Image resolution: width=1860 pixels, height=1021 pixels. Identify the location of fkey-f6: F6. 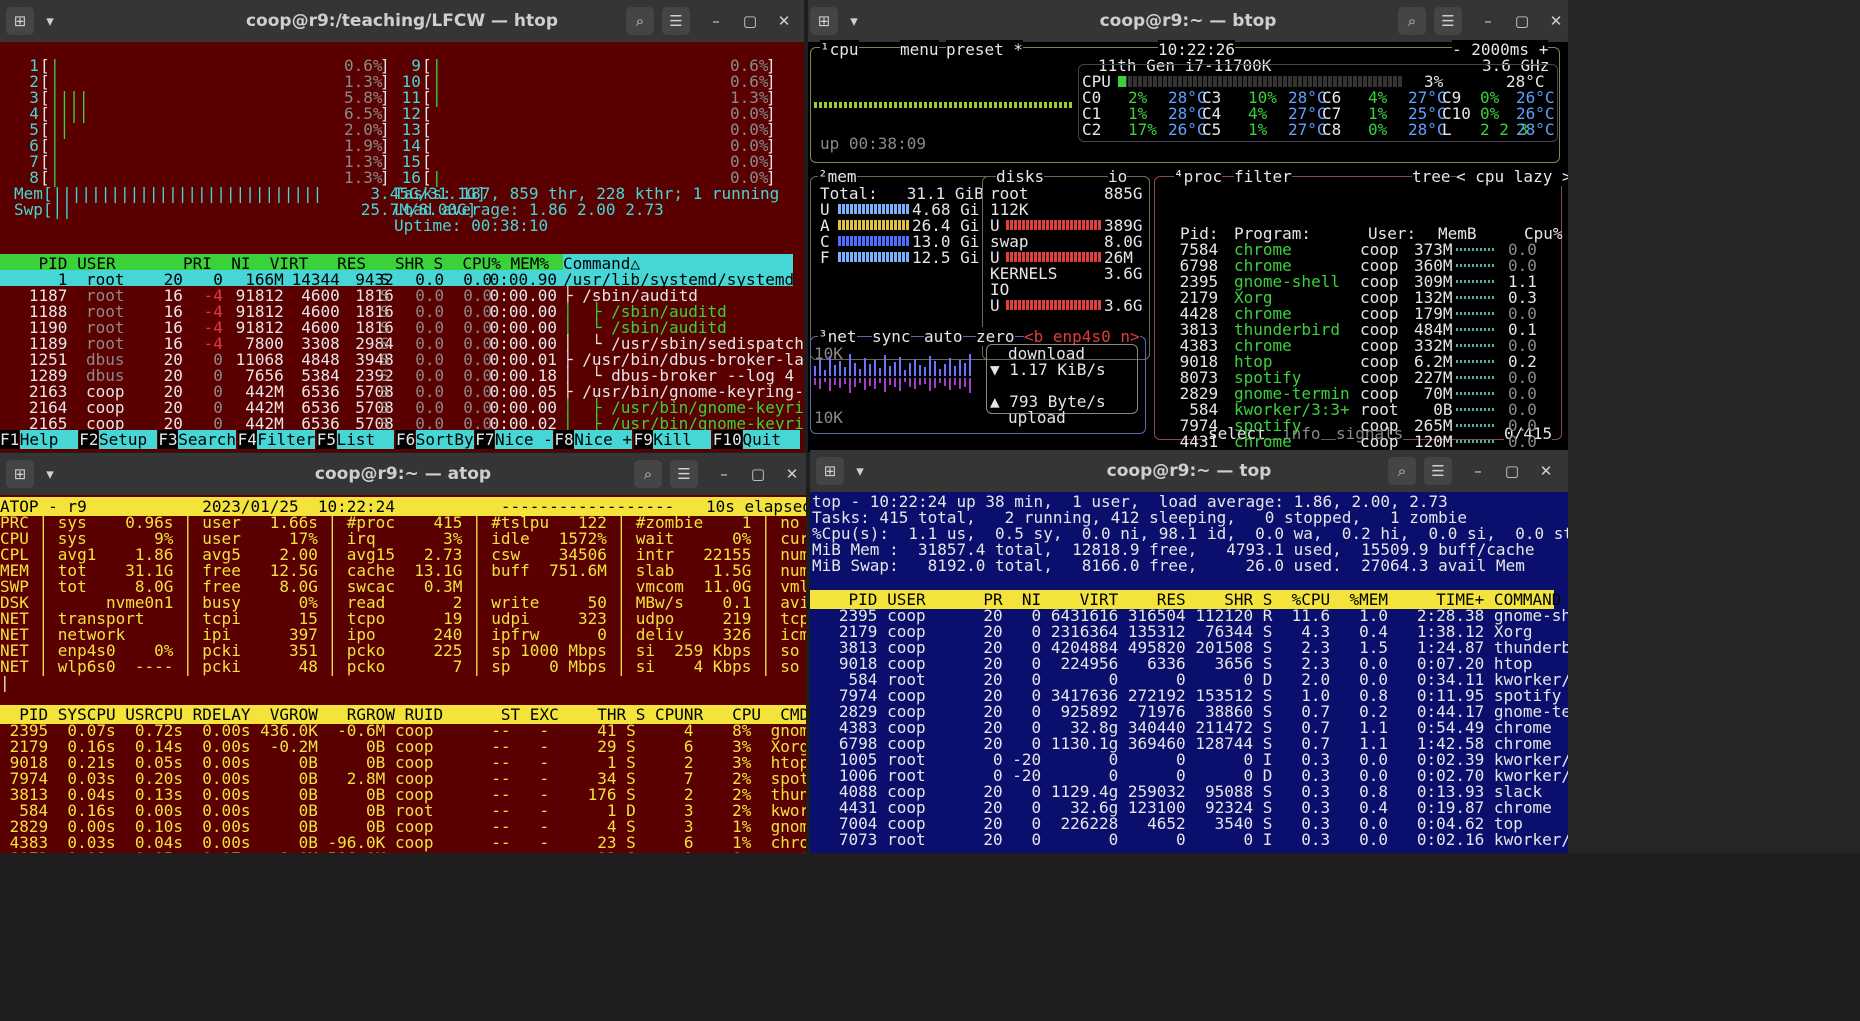
(406, 439).